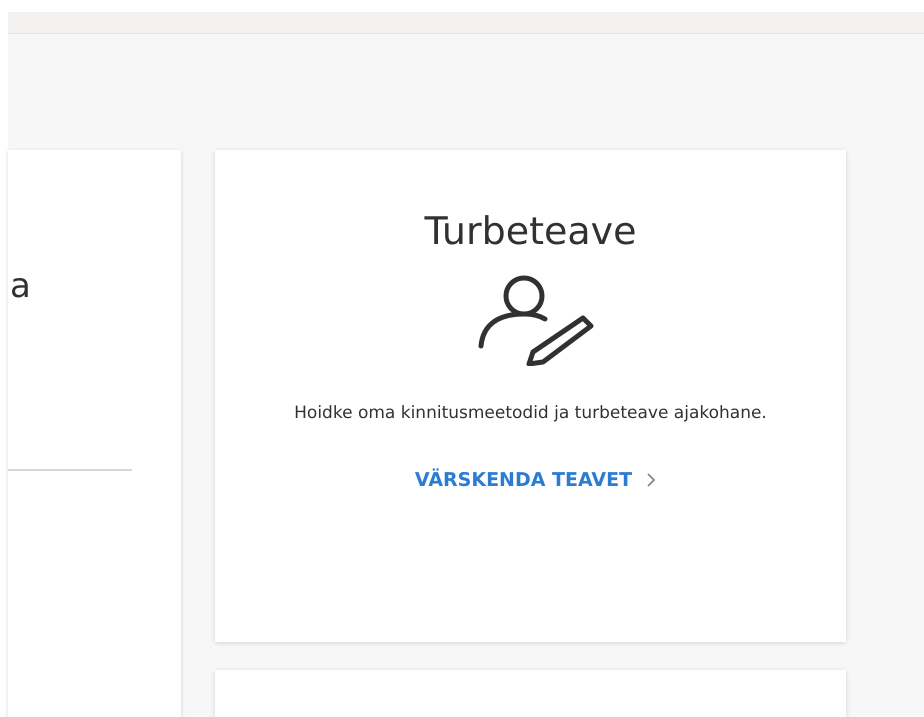 This screenshot has width=924, height=717. I want to click on update-info-link: VÄRSKENDA TEAVET, so click(535, 480).